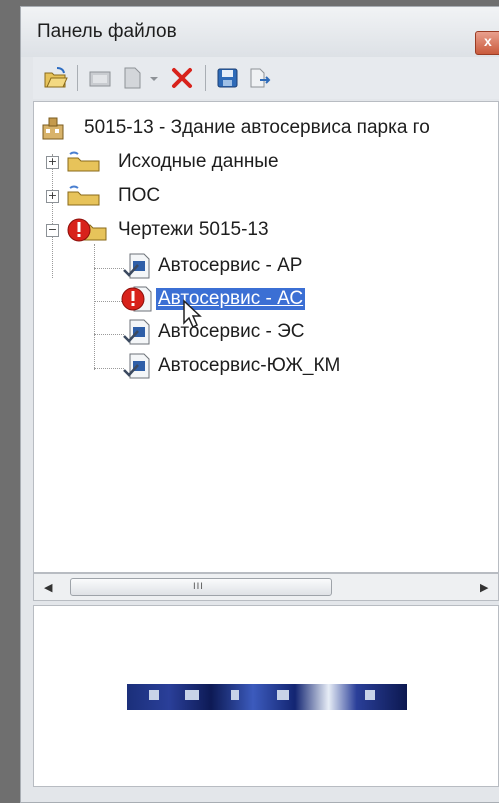  I want to click on scroll-grip: III, so click(198, 587).